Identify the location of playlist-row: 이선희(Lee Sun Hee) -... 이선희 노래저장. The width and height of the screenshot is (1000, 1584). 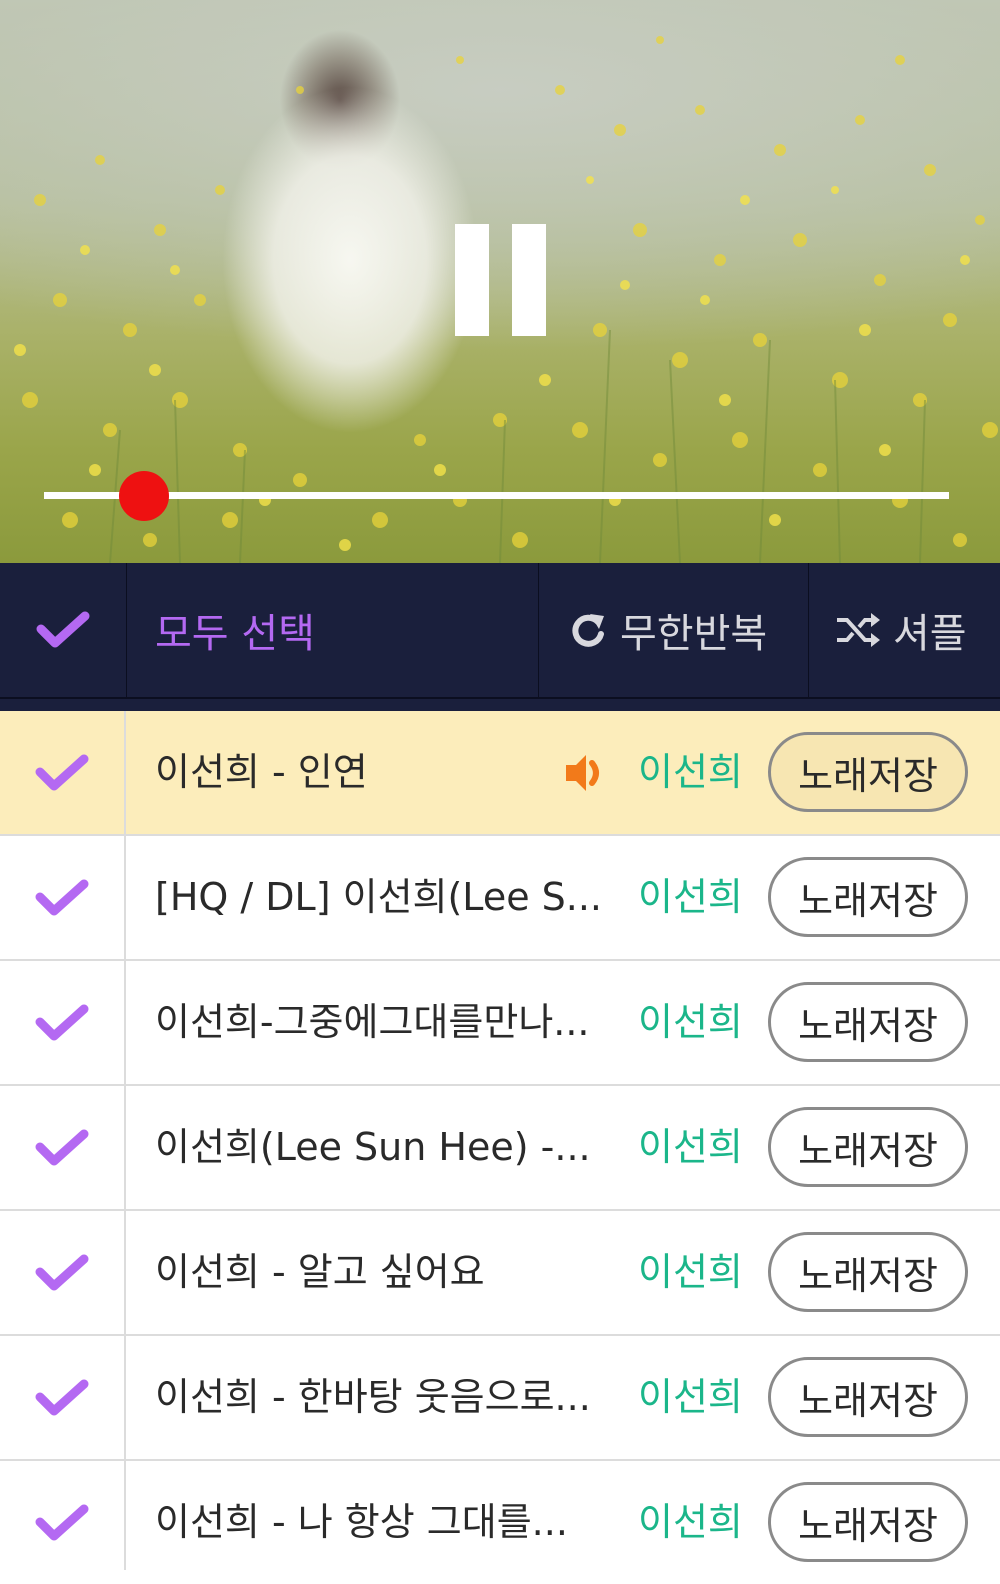
(500, 1148).